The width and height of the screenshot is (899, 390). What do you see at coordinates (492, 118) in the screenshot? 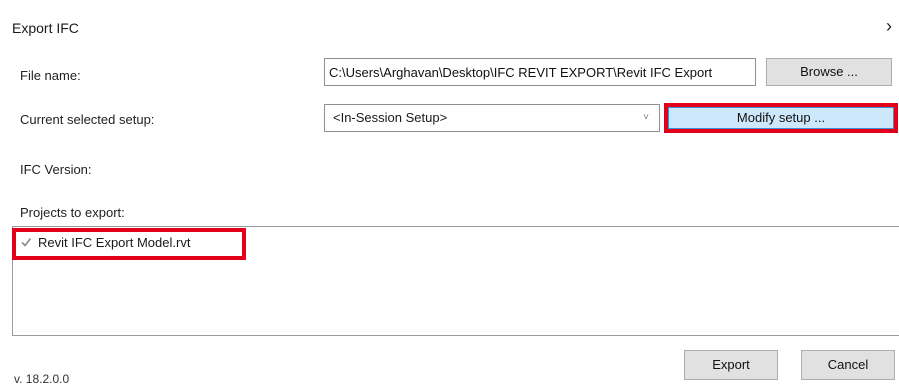
I see `setup-dropdown: <In-Session Setup> ˅` at bounding box center [492, 118].